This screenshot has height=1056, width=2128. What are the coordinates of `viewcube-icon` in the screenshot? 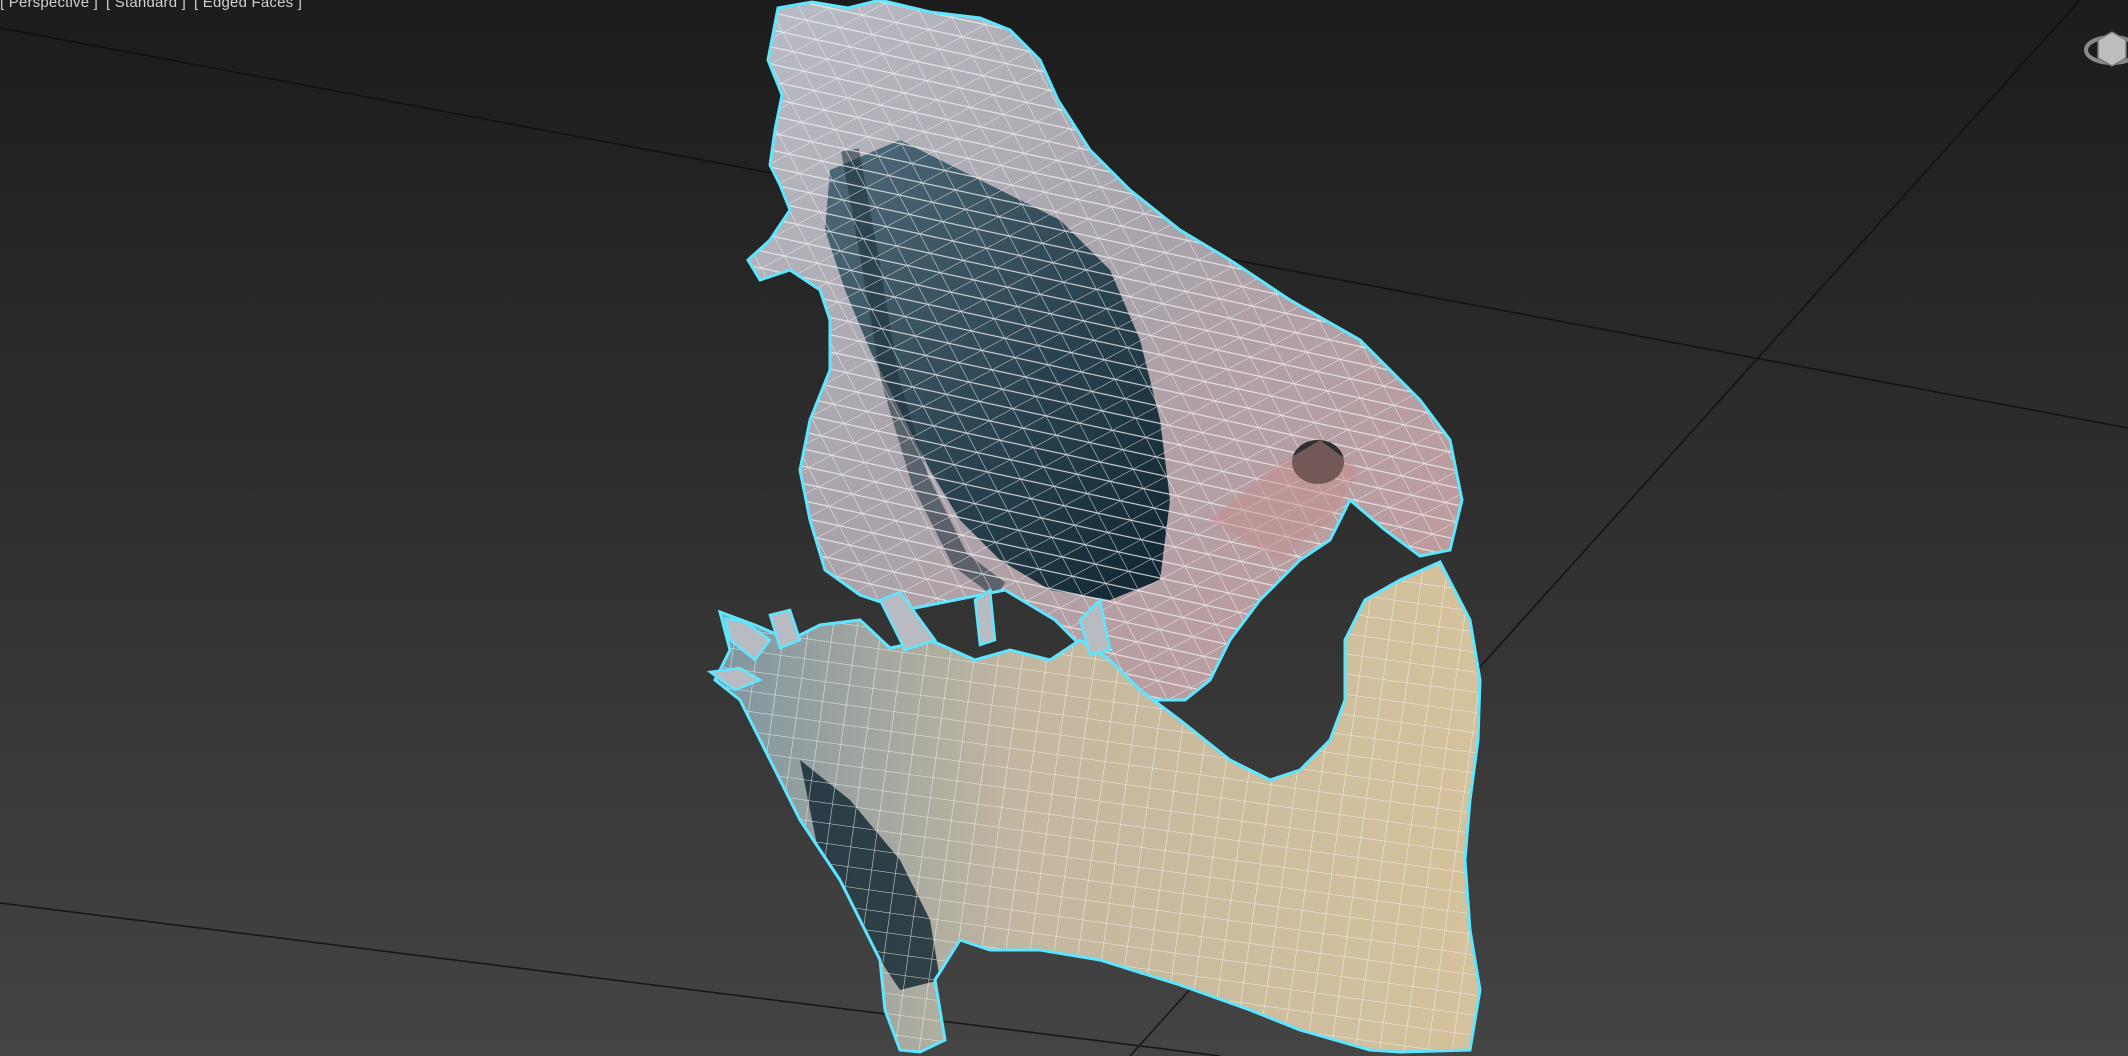 It's located at (2103, 48).